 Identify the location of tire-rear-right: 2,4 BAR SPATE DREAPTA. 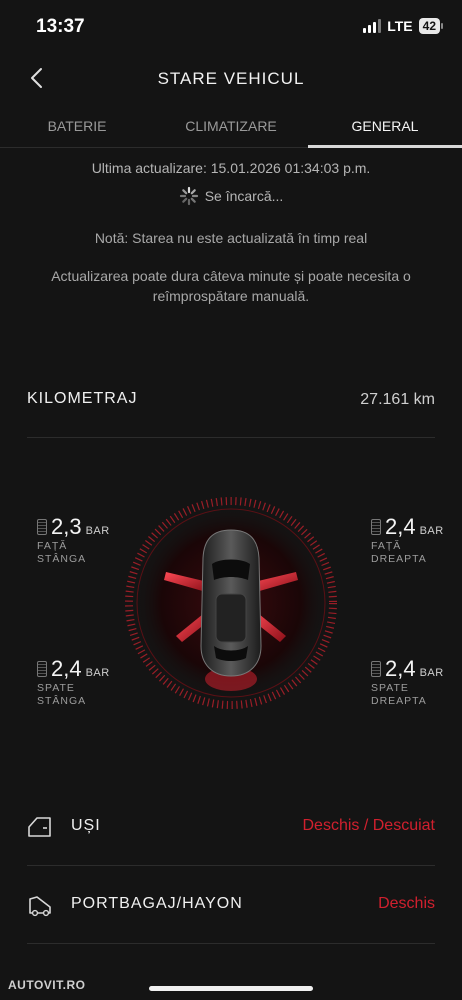
(416, 682).